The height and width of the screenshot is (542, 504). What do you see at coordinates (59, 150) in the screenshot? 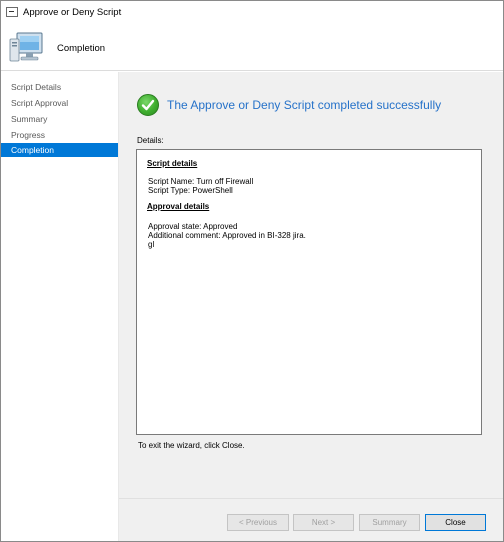
I see `sidebar-item-completion: Completion` at bounding box center [59, 150].